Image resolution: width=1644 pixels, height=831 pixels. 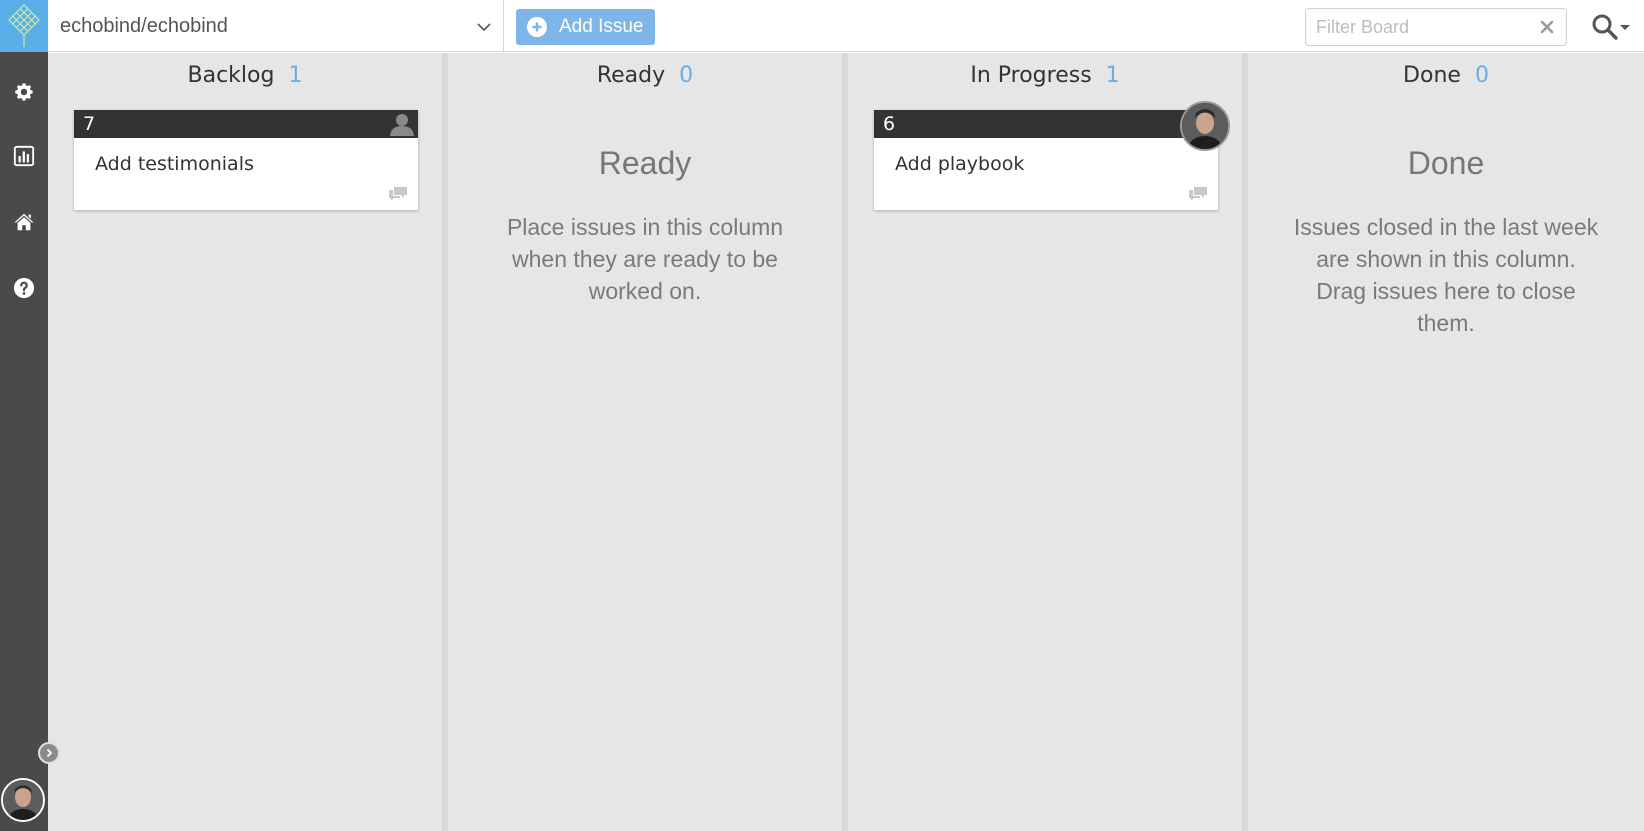 I want to click on add-issue-label: Add Issue, so click(x=601, y=26).